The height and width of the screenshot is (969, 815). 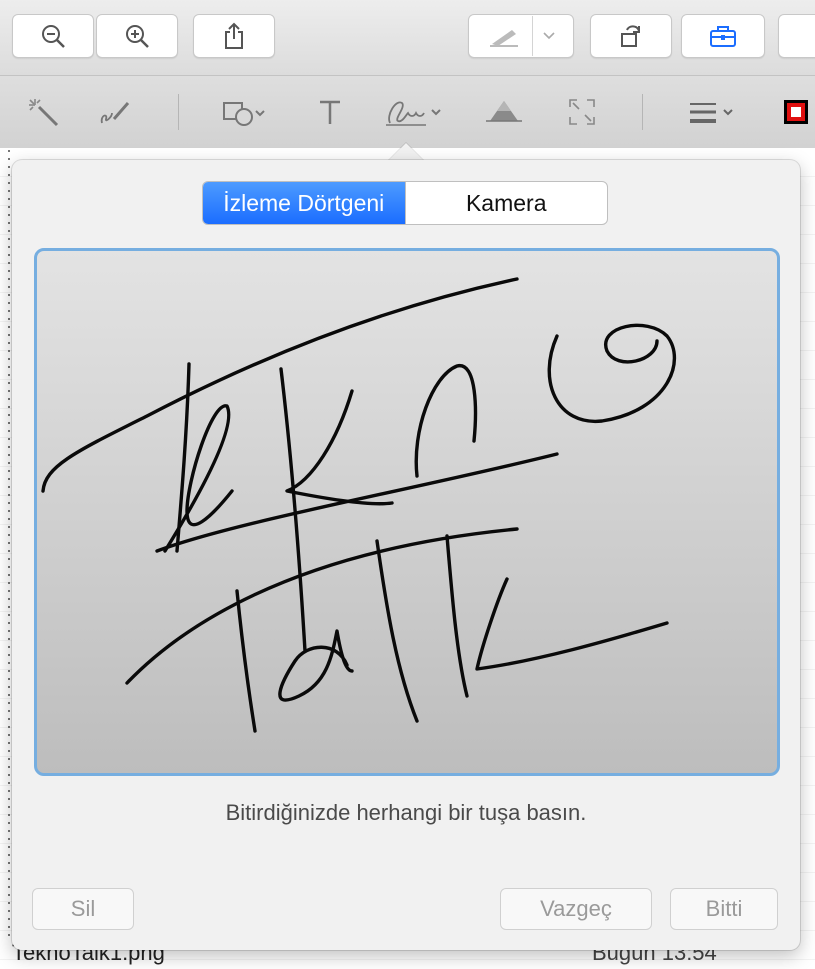 I want to click on share-icon, so click(x=234, y=35).